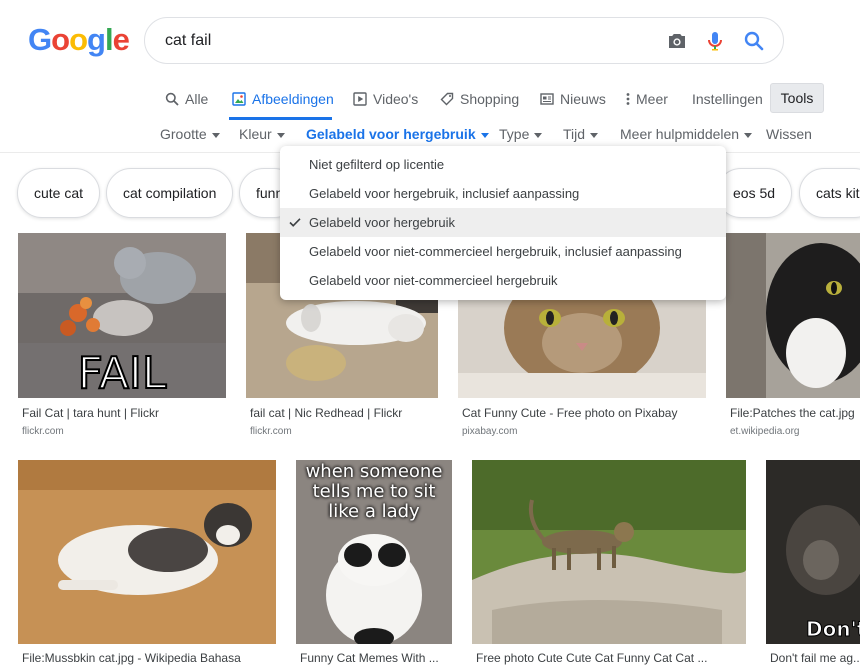  Describe the element at coordinates (109, 39) in the screenshot. I see `logo-letter: l` at that location.